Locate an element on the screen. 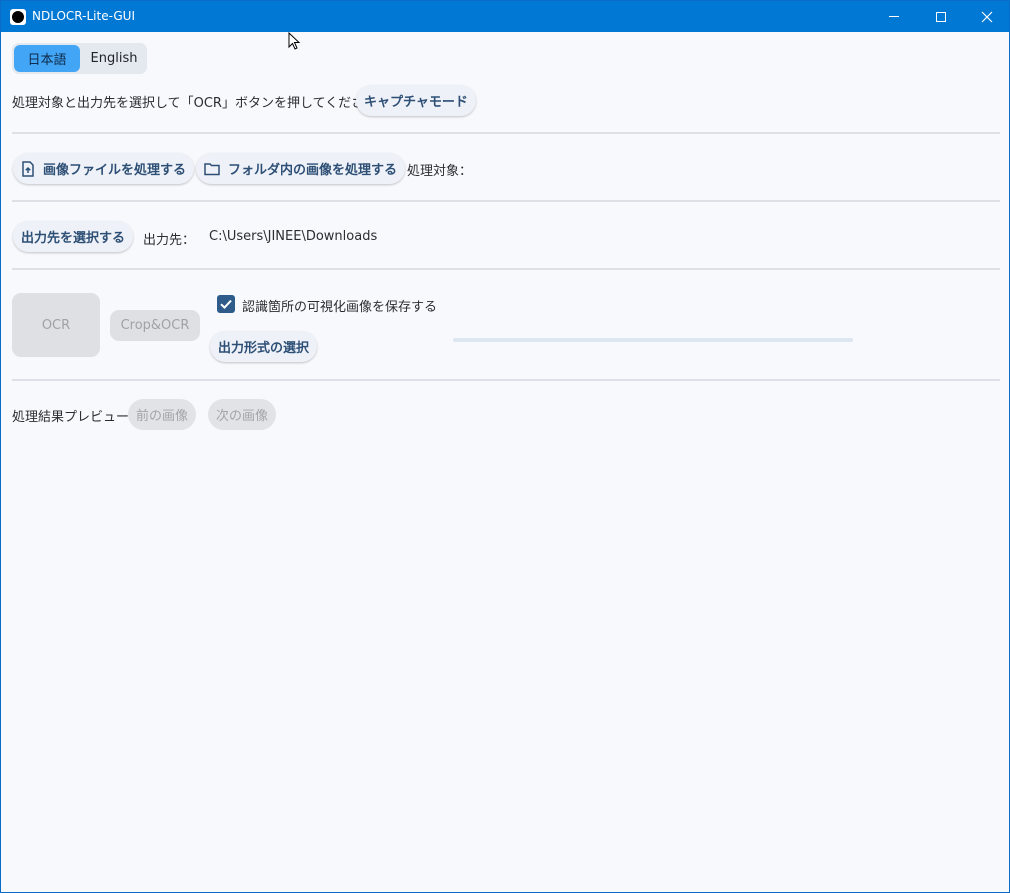 Image resolution: width=1010 pixels, height=893 pixels. language-option-ja: 日本語 is located at coordinates (47, 58).